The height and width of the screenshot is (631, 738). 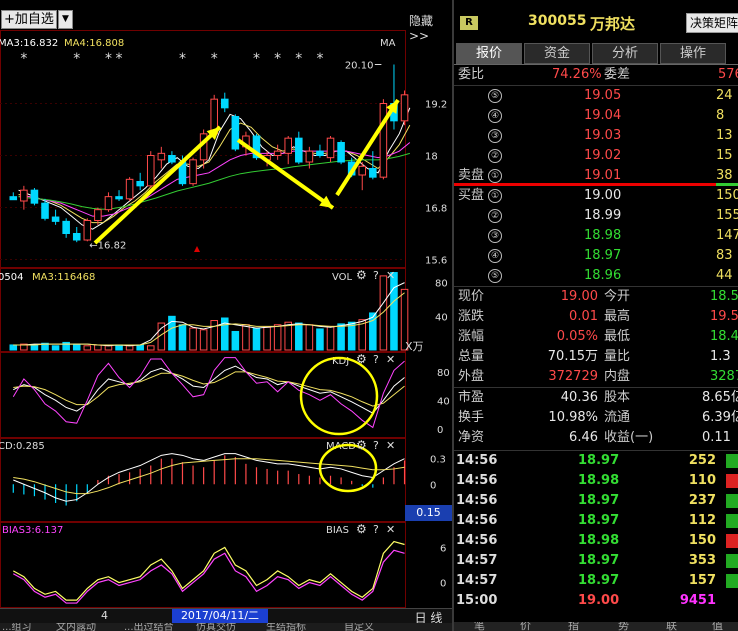 I want to click on tab-analysis: 分析, so click(x=625, y=53).